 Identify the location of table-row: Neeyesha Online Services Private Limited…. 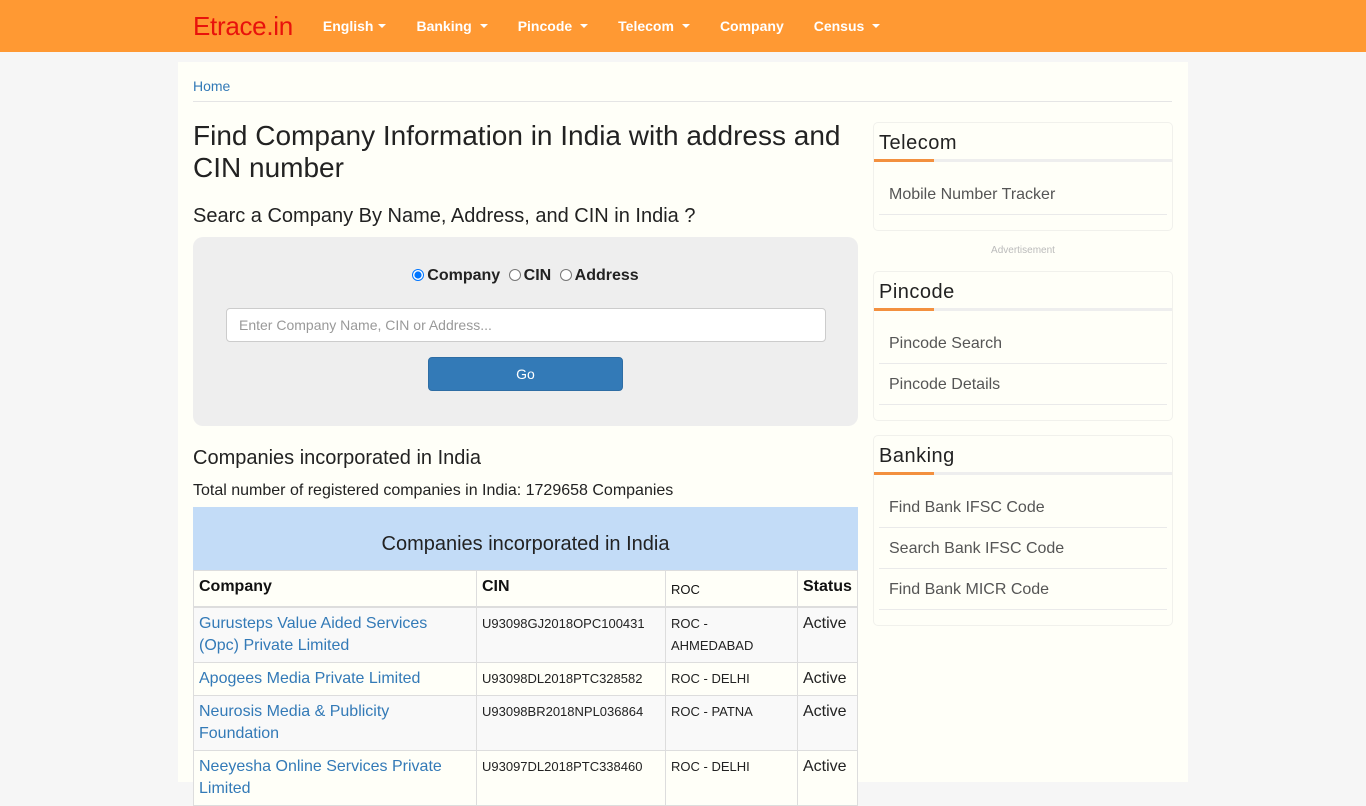
(525, 778).